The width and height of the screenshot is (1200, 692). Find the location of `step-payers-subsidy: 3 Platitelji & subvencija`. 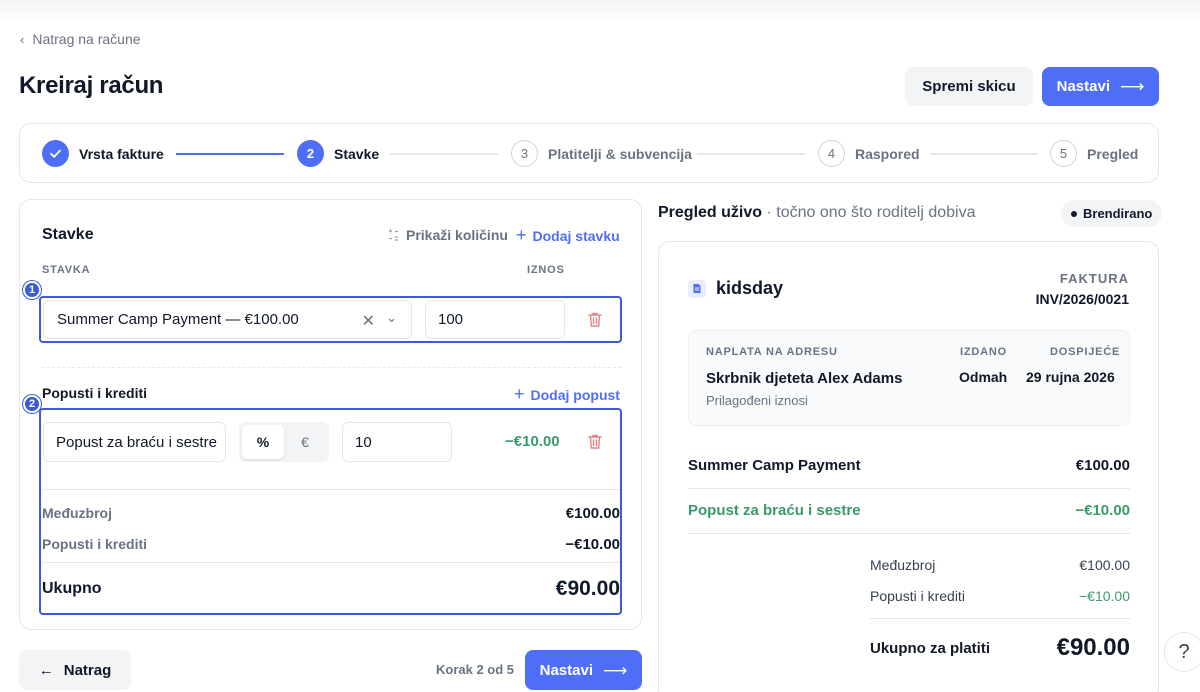

step-payers-subsidy: 3 Platitelji & subvencija is located at coordinates (601, 153).